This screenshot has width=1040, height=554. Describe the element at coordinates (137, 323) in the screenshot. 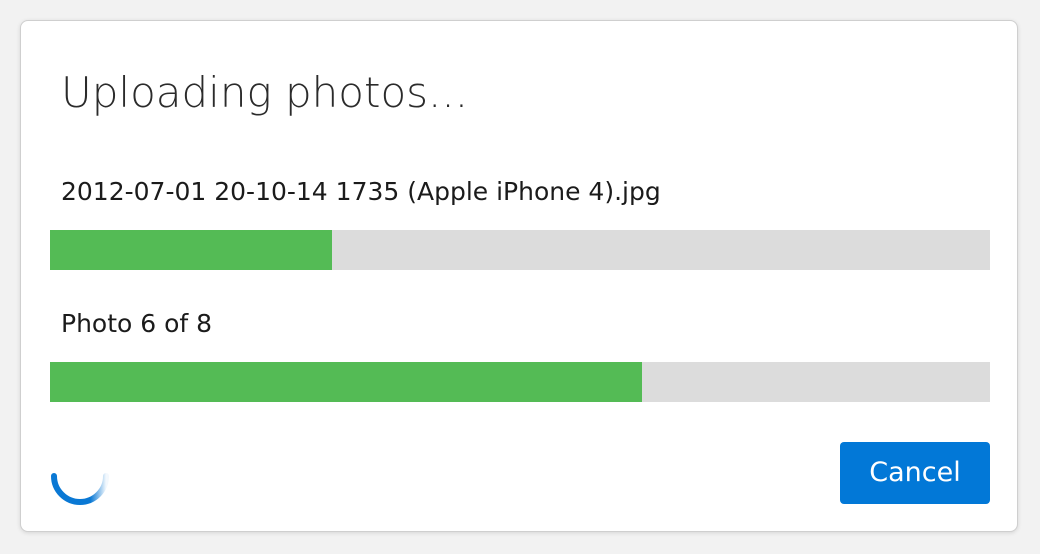

I see `photo-count-status: Photo 6 of 8` at that location.